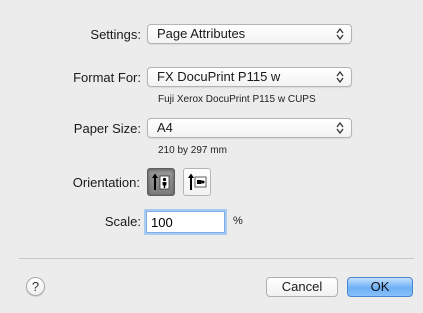 The image size is (423, 313). Describe the element at coordinates (115, 34) in the screenshot. I see `settings-label: Settings:` at that location.